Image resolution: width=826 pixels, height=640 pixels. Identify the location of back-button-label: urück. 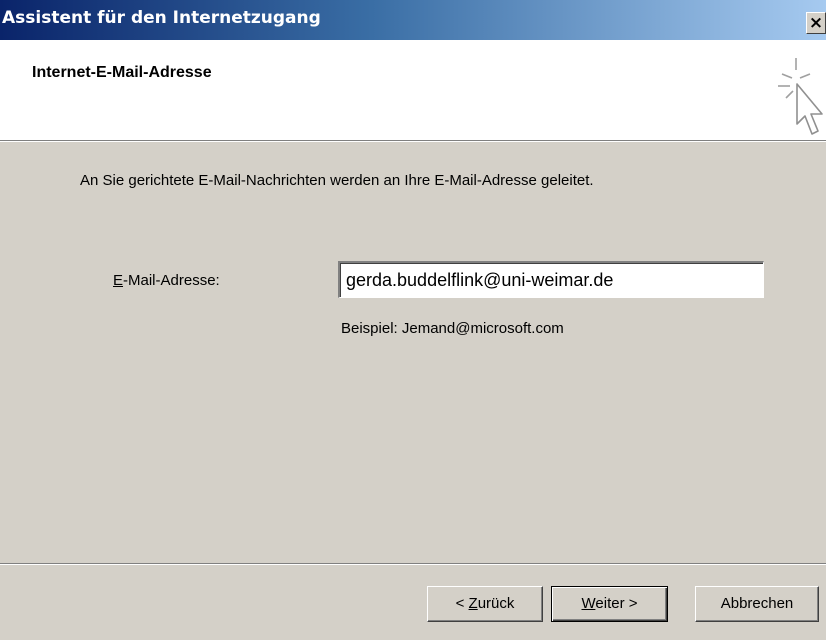
(496, 603).